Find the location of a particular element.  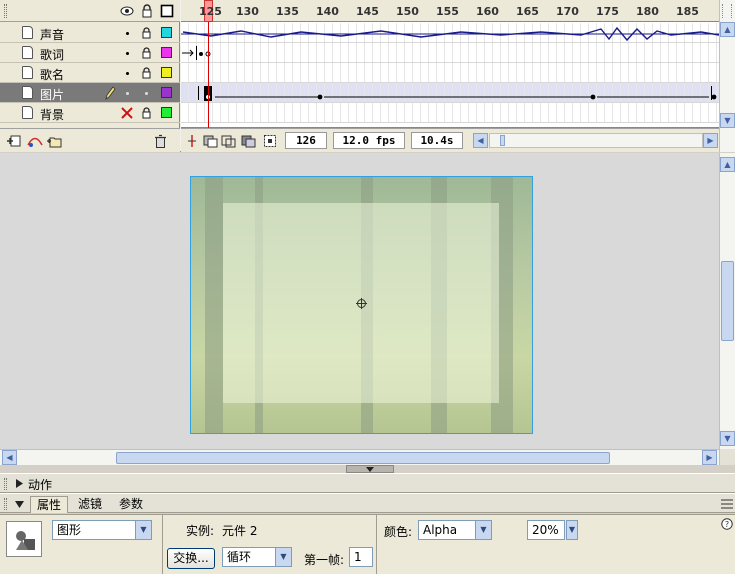

help-icon: ? is located at coordinates (727, 524).